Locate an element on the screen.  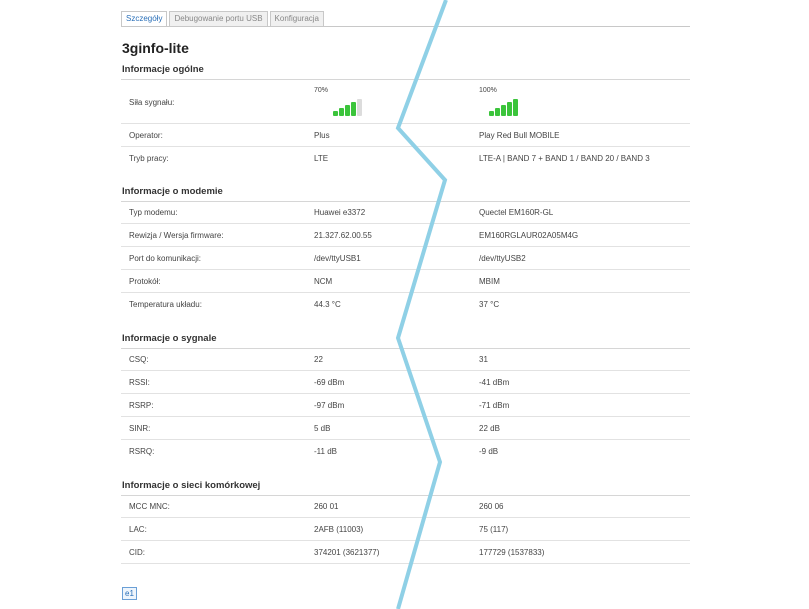
tab-configuration: Konfiguracja is located at coordinates (297, 19).